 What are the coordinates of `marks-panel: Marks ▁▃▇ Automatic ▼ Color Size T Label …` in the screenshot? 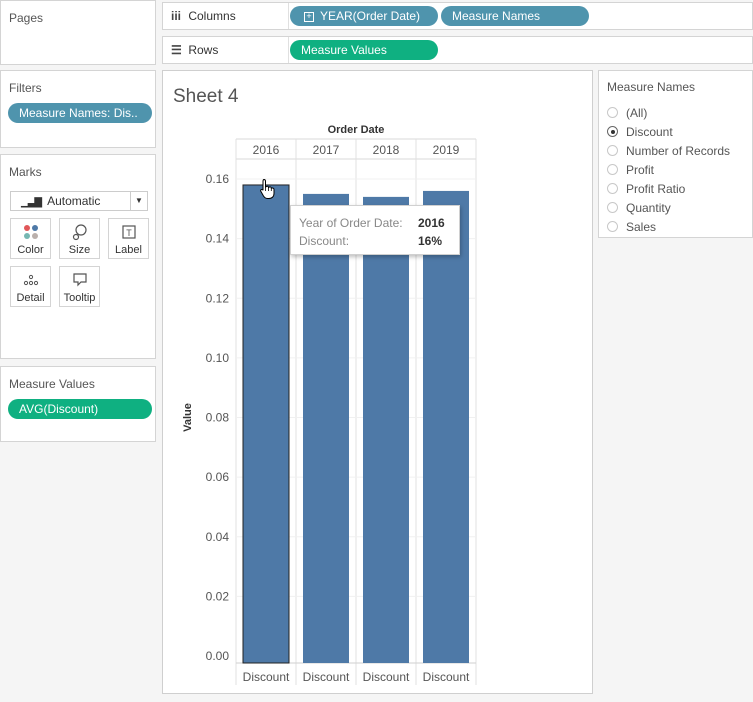 It's located at (78, 256).